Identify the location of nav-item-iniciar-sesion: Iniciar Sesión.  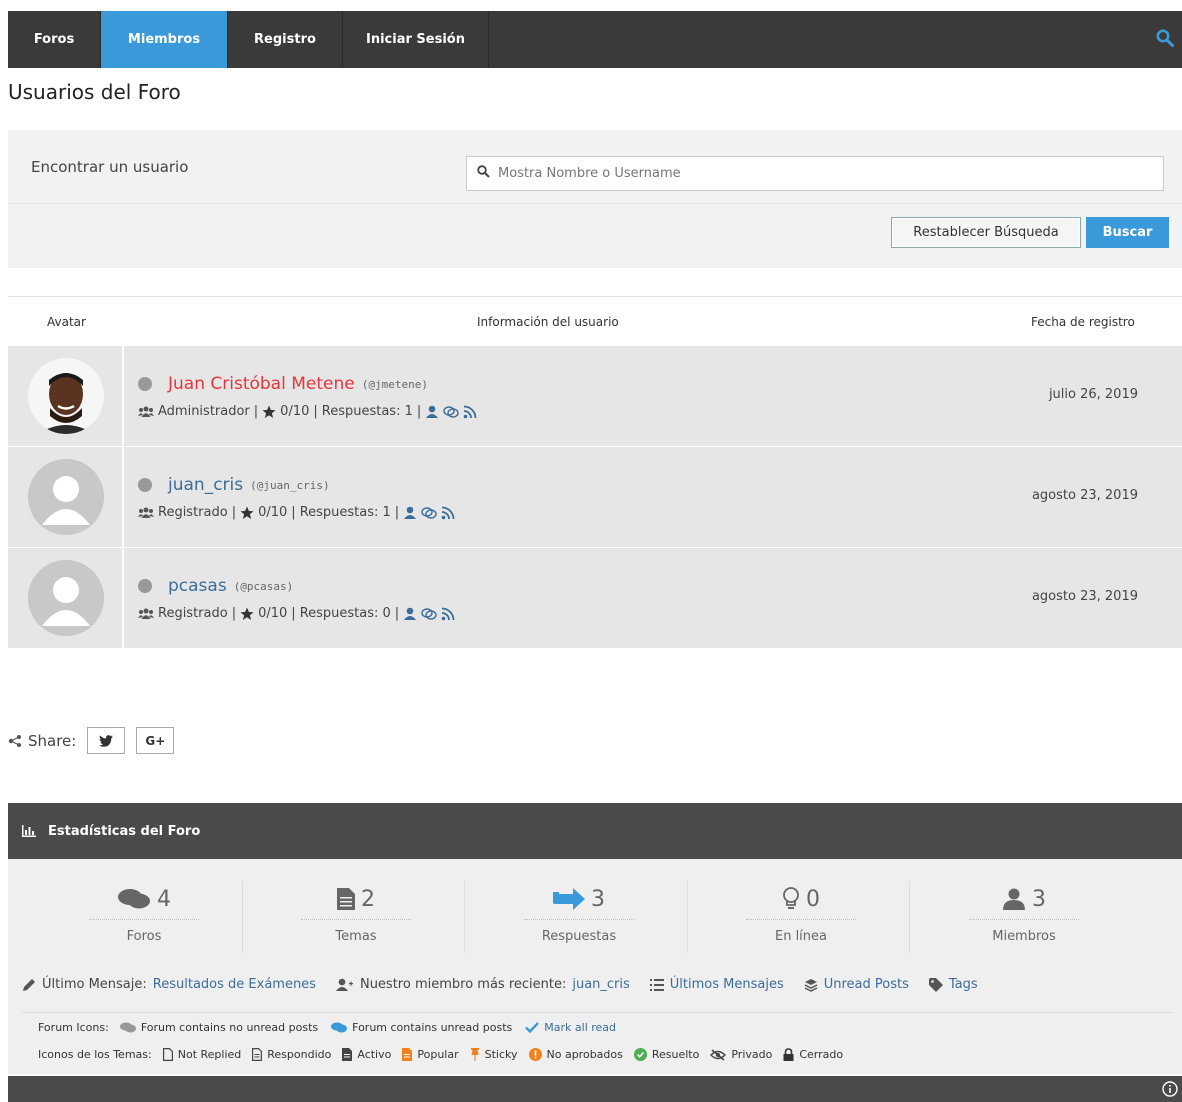
(416, 39).